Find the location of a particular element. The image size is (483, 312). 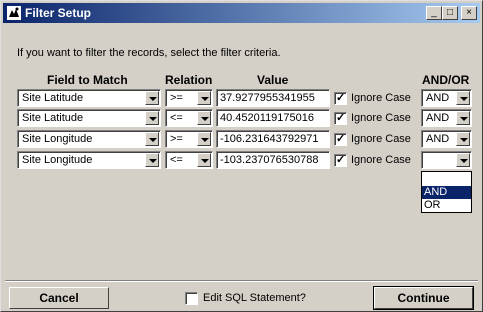

value-input: -103.237076530788 is located at coordinates (273, 160).